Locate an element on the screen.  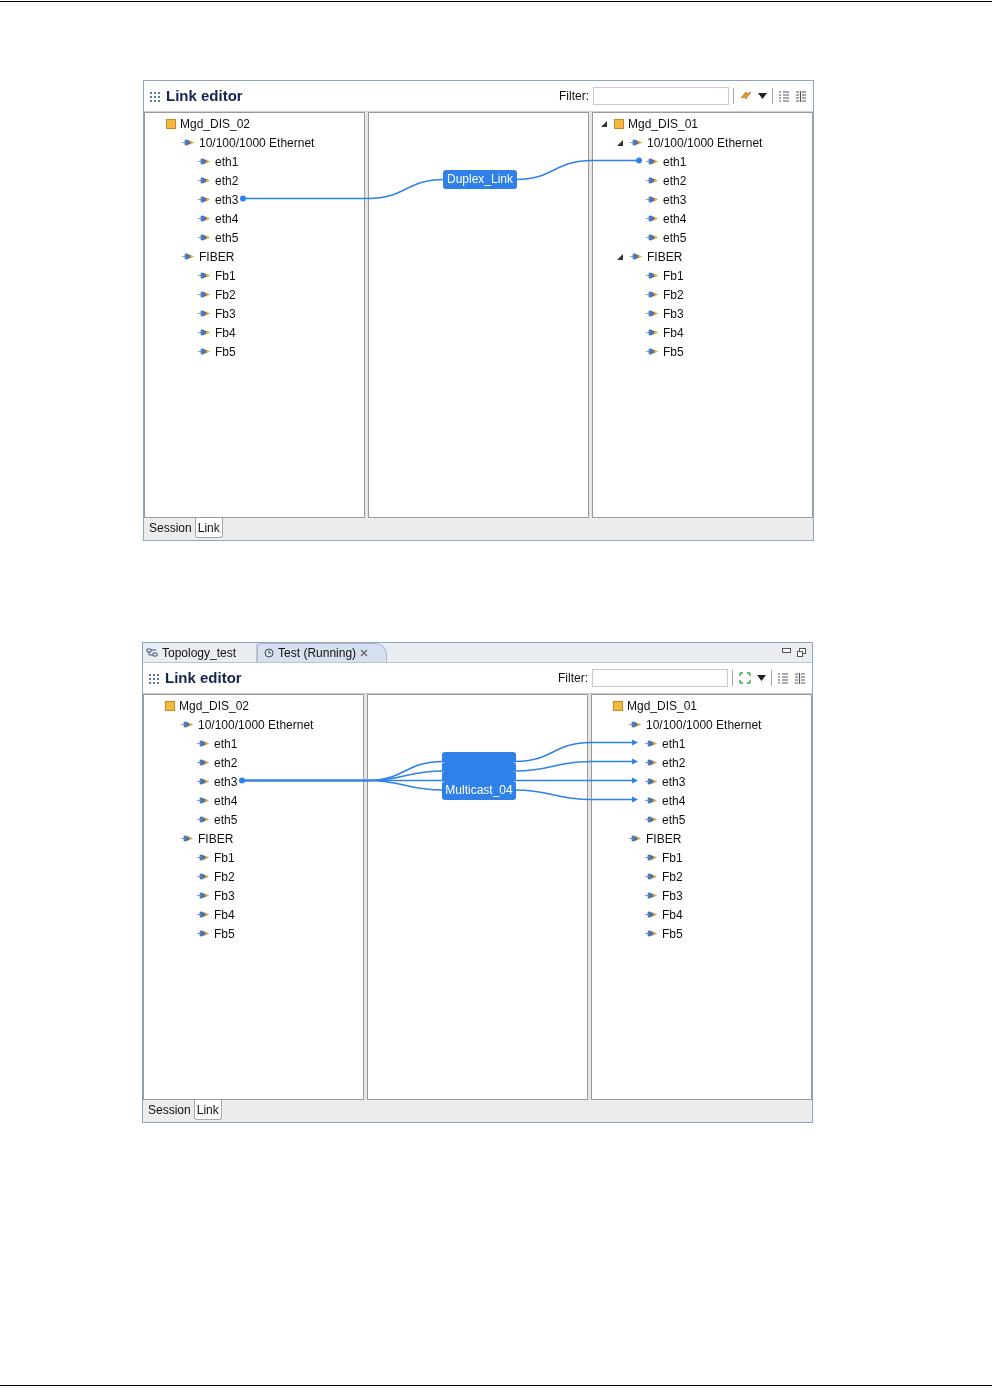
expand-icon is located at coordinates (745, 678).